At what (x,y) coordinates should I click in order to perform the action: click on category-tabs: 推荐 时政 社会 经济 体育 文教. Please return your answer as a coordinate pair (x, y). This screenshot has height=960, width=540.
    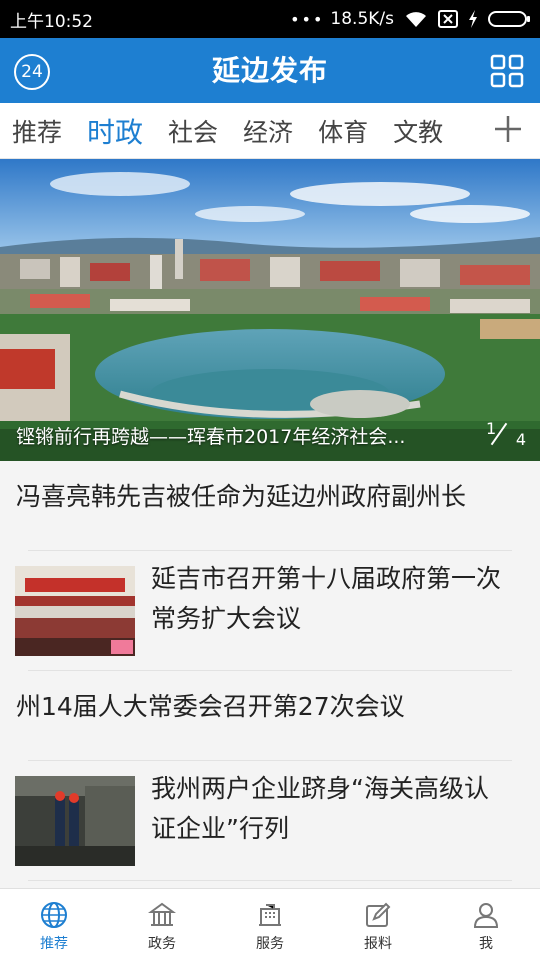
    Looking at the image, I should click on (270, 131).